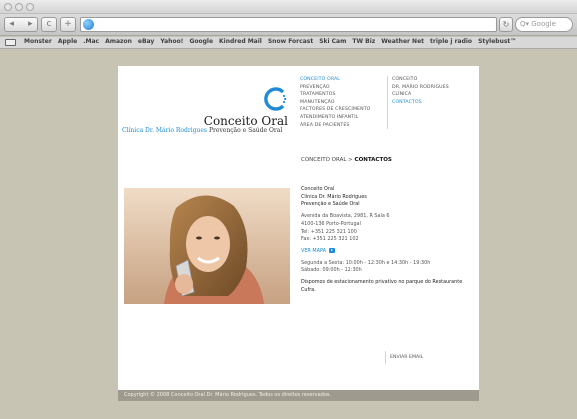 The height and width of the screenshot is (419, 577). What do you see at coordinates (19, 7) in the screenshot?
I see `minimize-window-icon` at bounding box center [19, 7].